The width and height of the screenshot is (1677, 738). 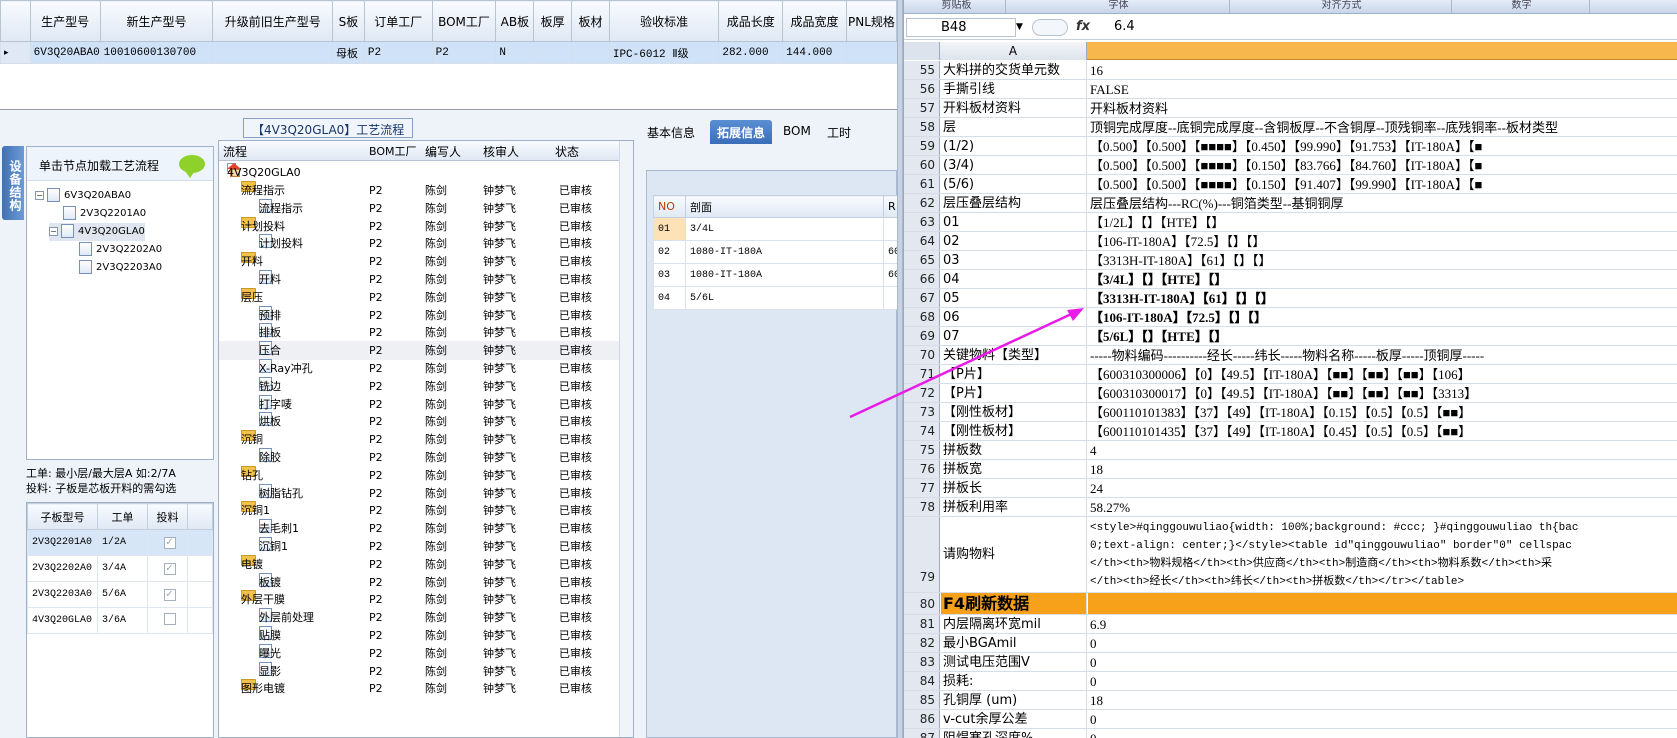 What do you see at coordinates (922, 298) in the screenshot?
I see `row-number: 67` at bounding box center [922, 298].